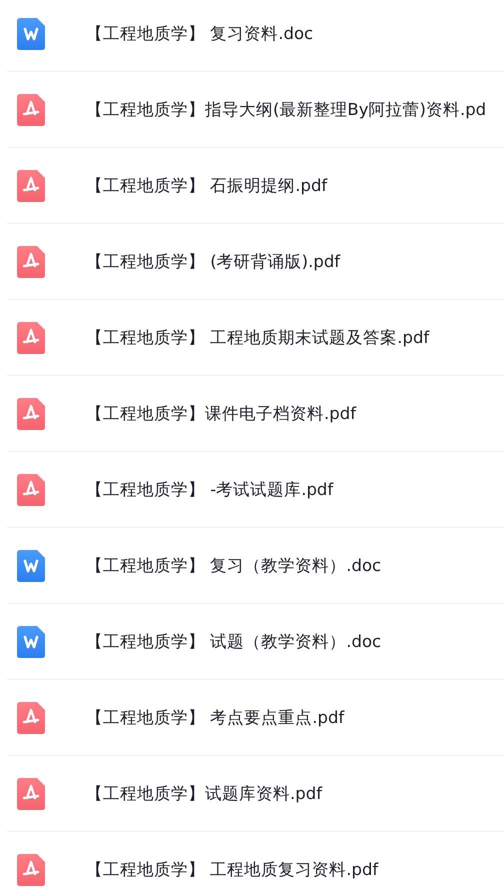  Describe the element at coordinates (204, 793) in the screenshot. I see `file-name: 【工程地质学】试题库资料.pdf` at that location.